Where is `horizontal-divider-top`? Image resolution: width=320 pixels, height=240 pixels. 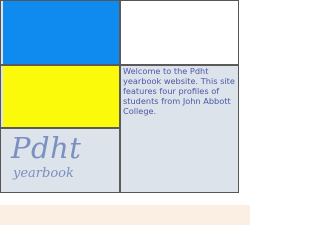 horizontal-divider-top is located at coordinates (119, 65).